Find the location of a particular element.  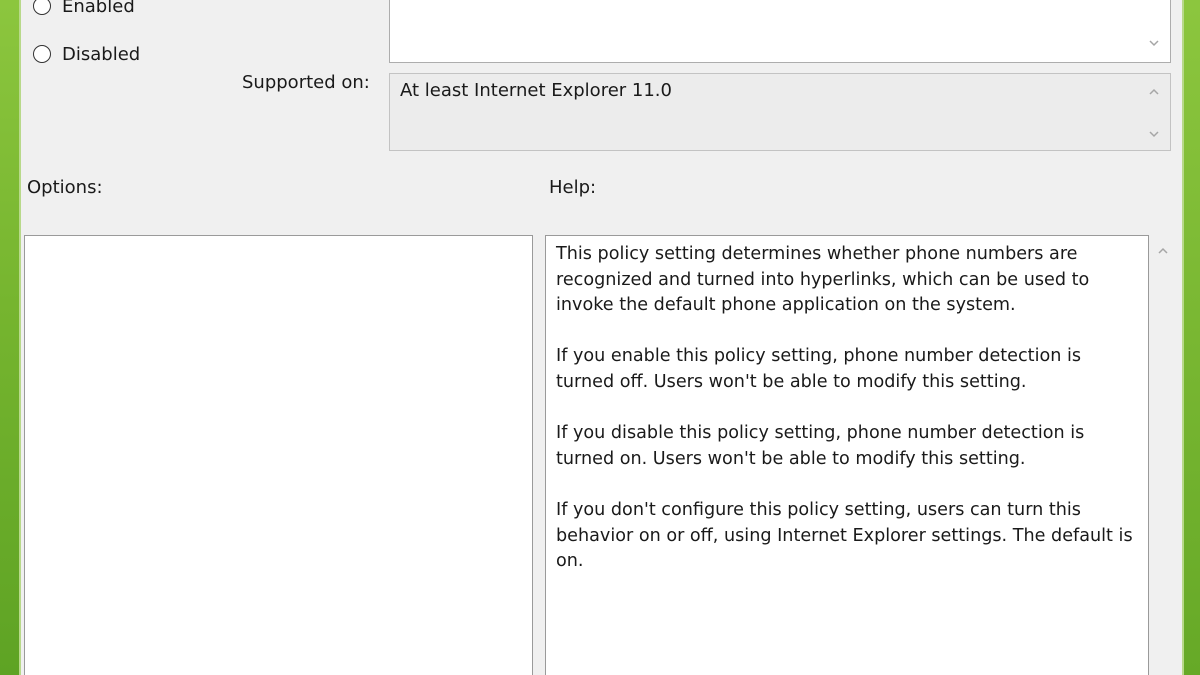

disabled-radio-option: Disabled is located at coordinates (86, 54).